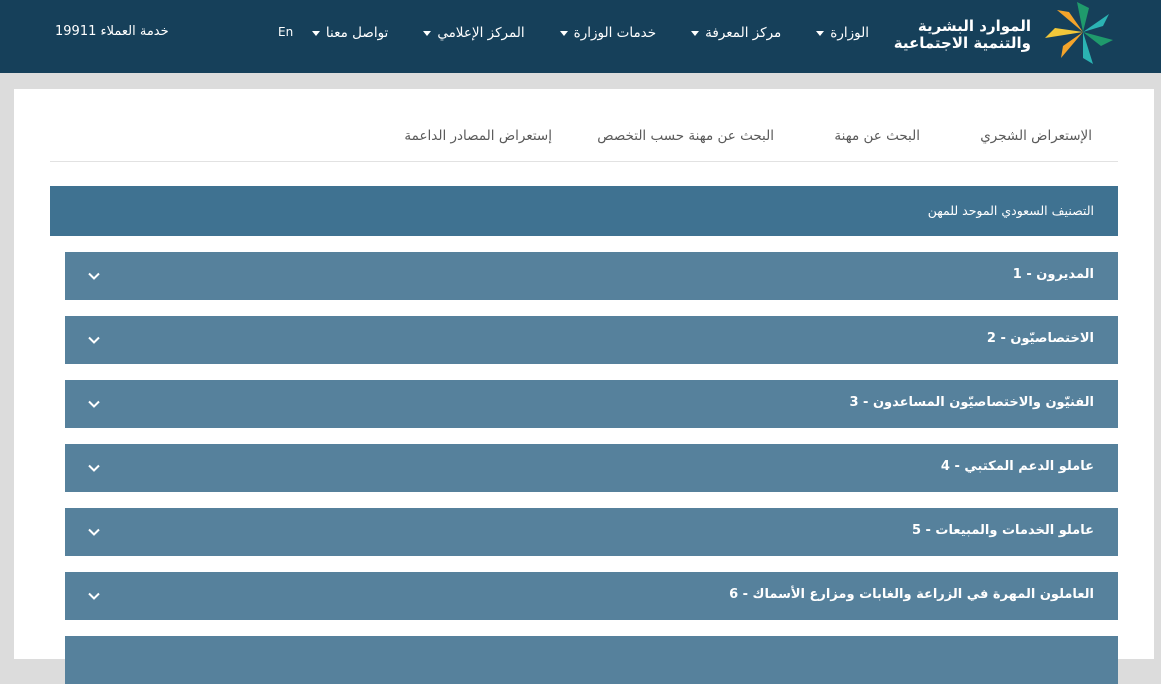 This screenshot has width=1161, height=684. What do you see at coordinates (971, 402) in the screenshot?
I see `accordion-label: الفنيّون والاختصاصيّون المساعدون - 3` at bounding box center [971, 402].